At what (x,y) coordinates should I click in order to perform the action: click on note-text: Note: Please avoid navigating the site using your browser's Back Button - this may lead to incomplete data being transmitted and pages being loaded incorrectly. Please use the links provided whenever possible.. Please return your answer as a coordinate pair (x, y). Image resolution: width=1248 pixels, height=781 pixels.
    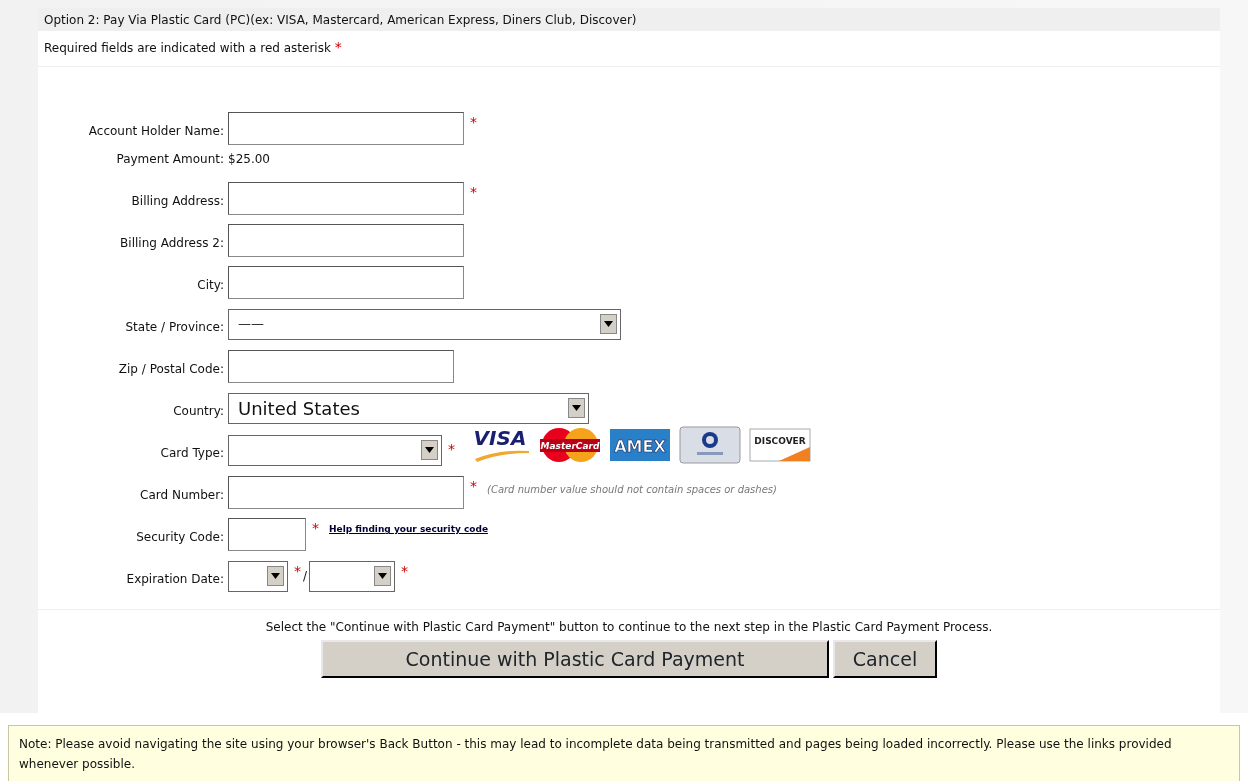
    Looking at the image, I should click on (624, 753).